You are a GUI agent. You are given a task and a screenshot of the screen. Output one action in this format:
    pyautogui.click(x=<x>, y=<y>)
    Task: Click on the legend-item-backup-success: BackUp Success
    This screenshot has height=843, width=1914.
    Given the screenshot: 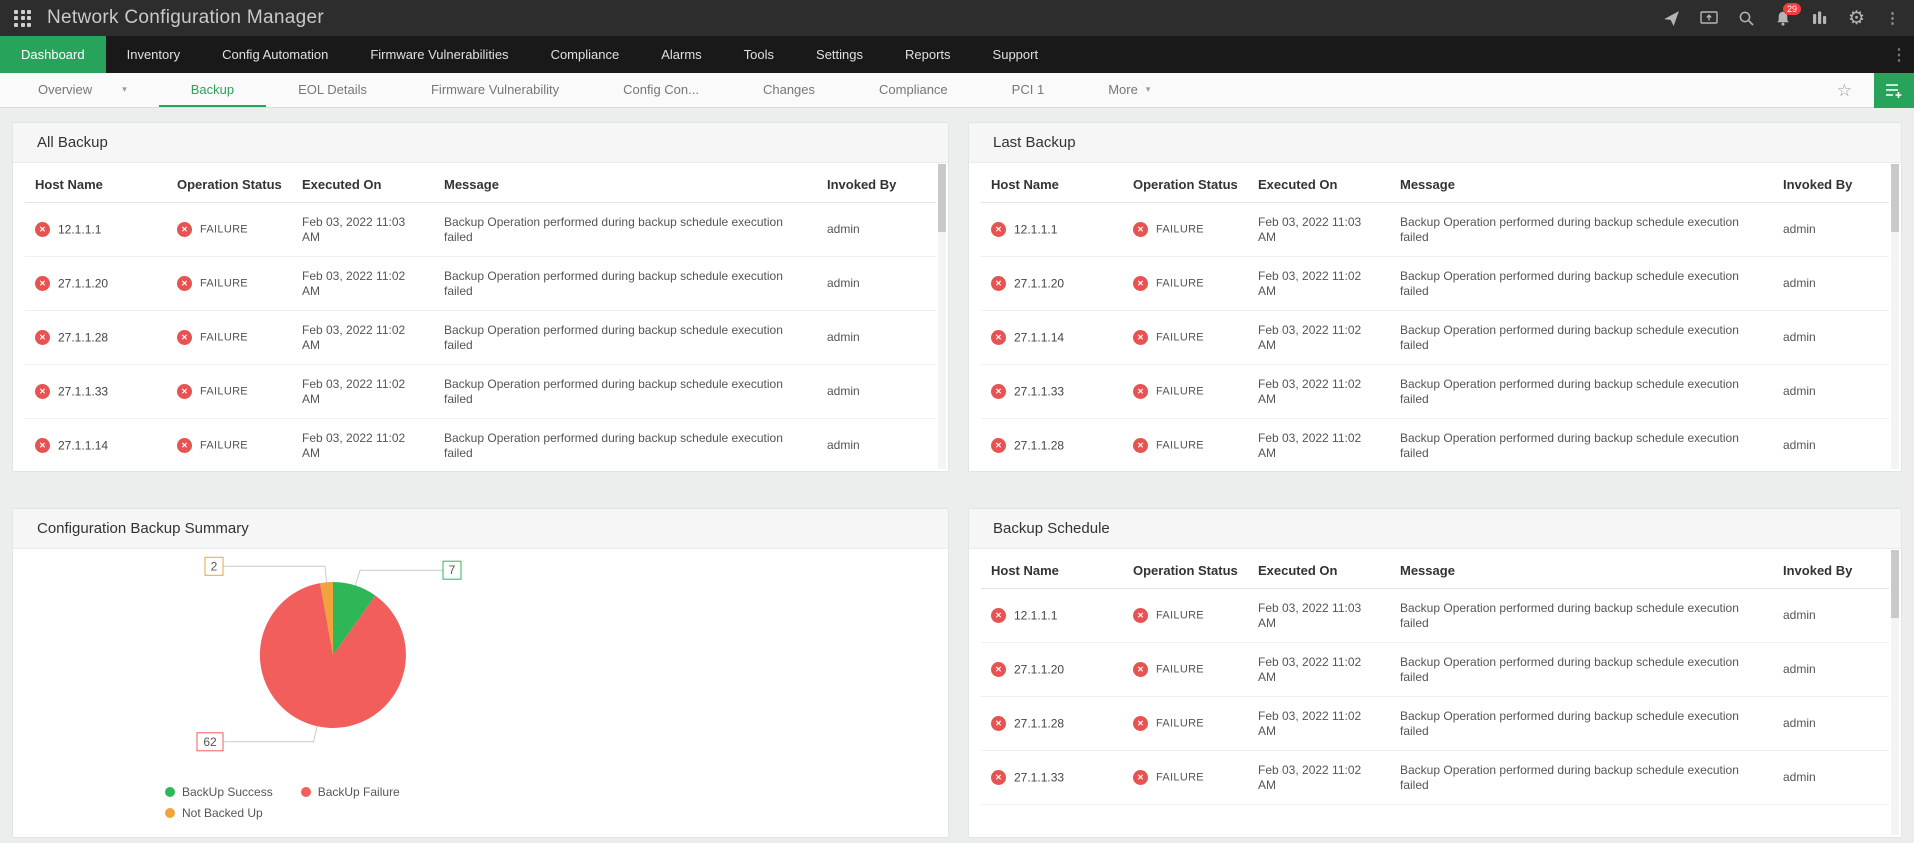 What is the action you would take?
    pyautogui.click(x=219, y=792)
    